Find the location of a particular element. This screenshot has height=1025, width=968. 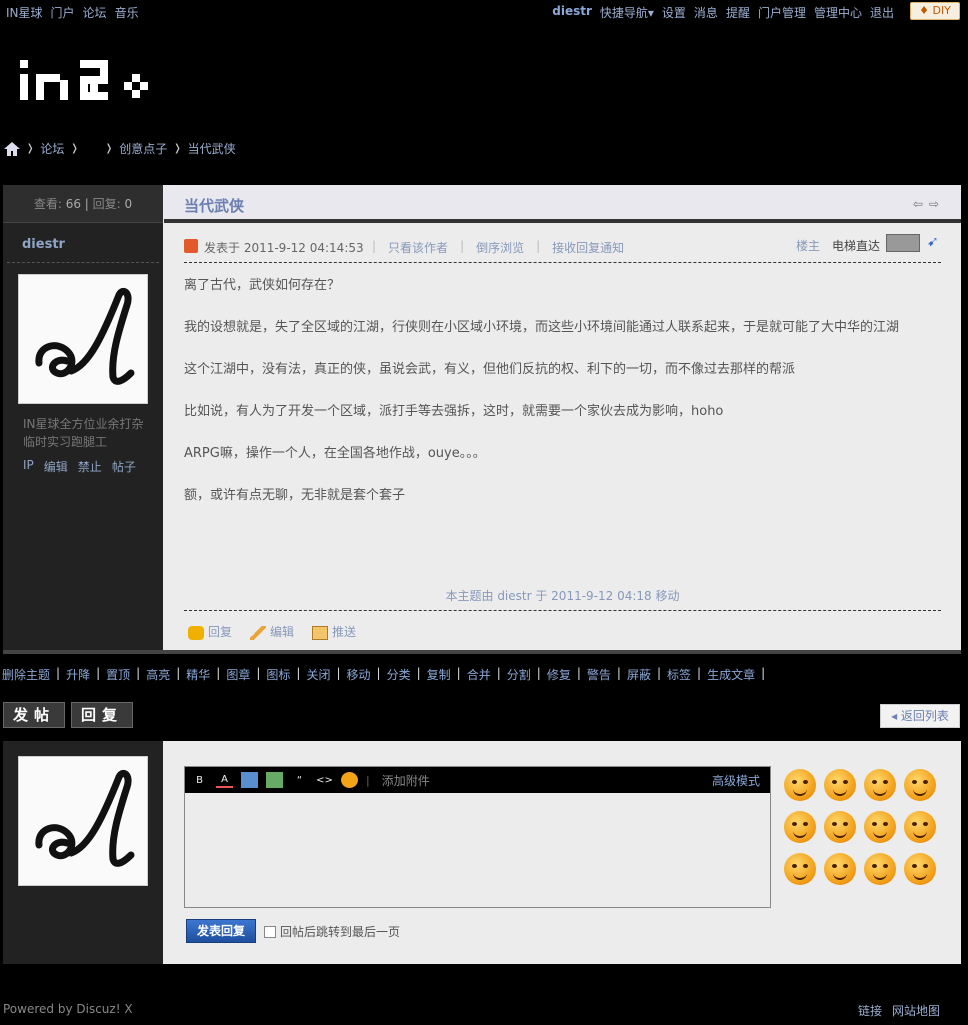

quote-icon: “ is located at coordinates (299, 780).